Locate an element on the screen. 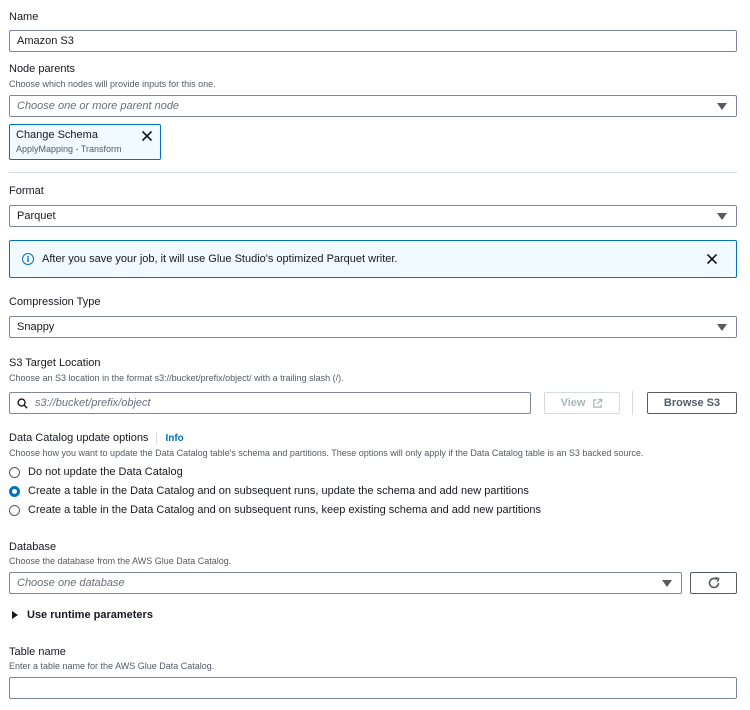 The image size is (750, 710). info-icon: i is located at coordinates (28, 259).